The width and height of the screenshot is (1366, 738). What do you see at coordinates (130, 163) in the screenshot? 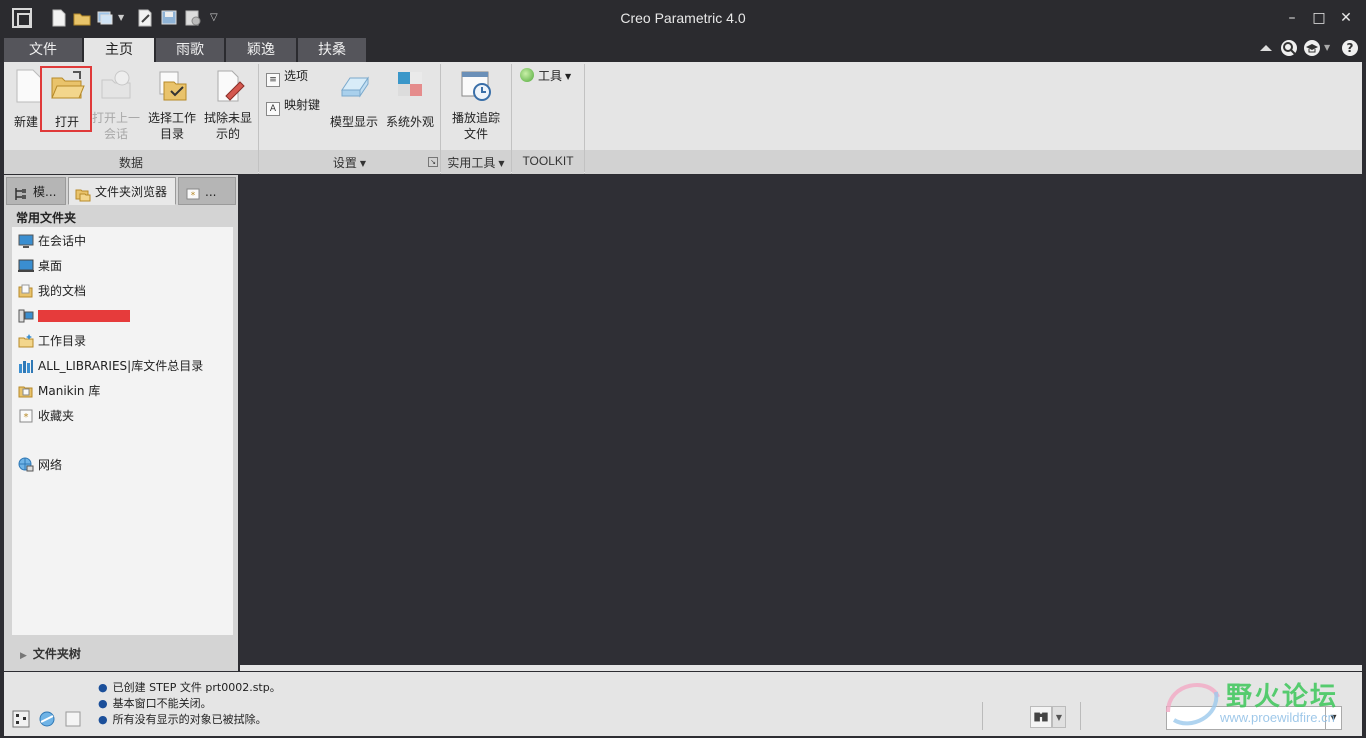
I see `group-data-label: 数据` at bounding box center [130, 163].